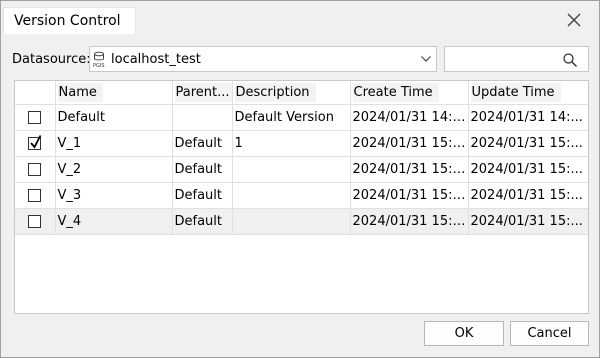 Image resolution: width=600 pixels, height=358 pixels. I want to click on column-header-select, so click(35, 93).